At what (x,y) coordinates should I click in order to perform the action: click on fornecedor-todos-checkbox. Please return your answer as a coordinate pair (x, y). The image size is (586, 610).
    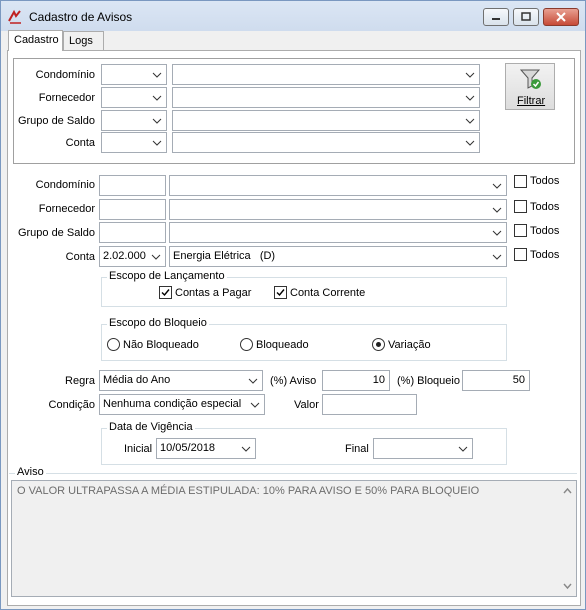
    Looking at the image, I should click on (520, 206).